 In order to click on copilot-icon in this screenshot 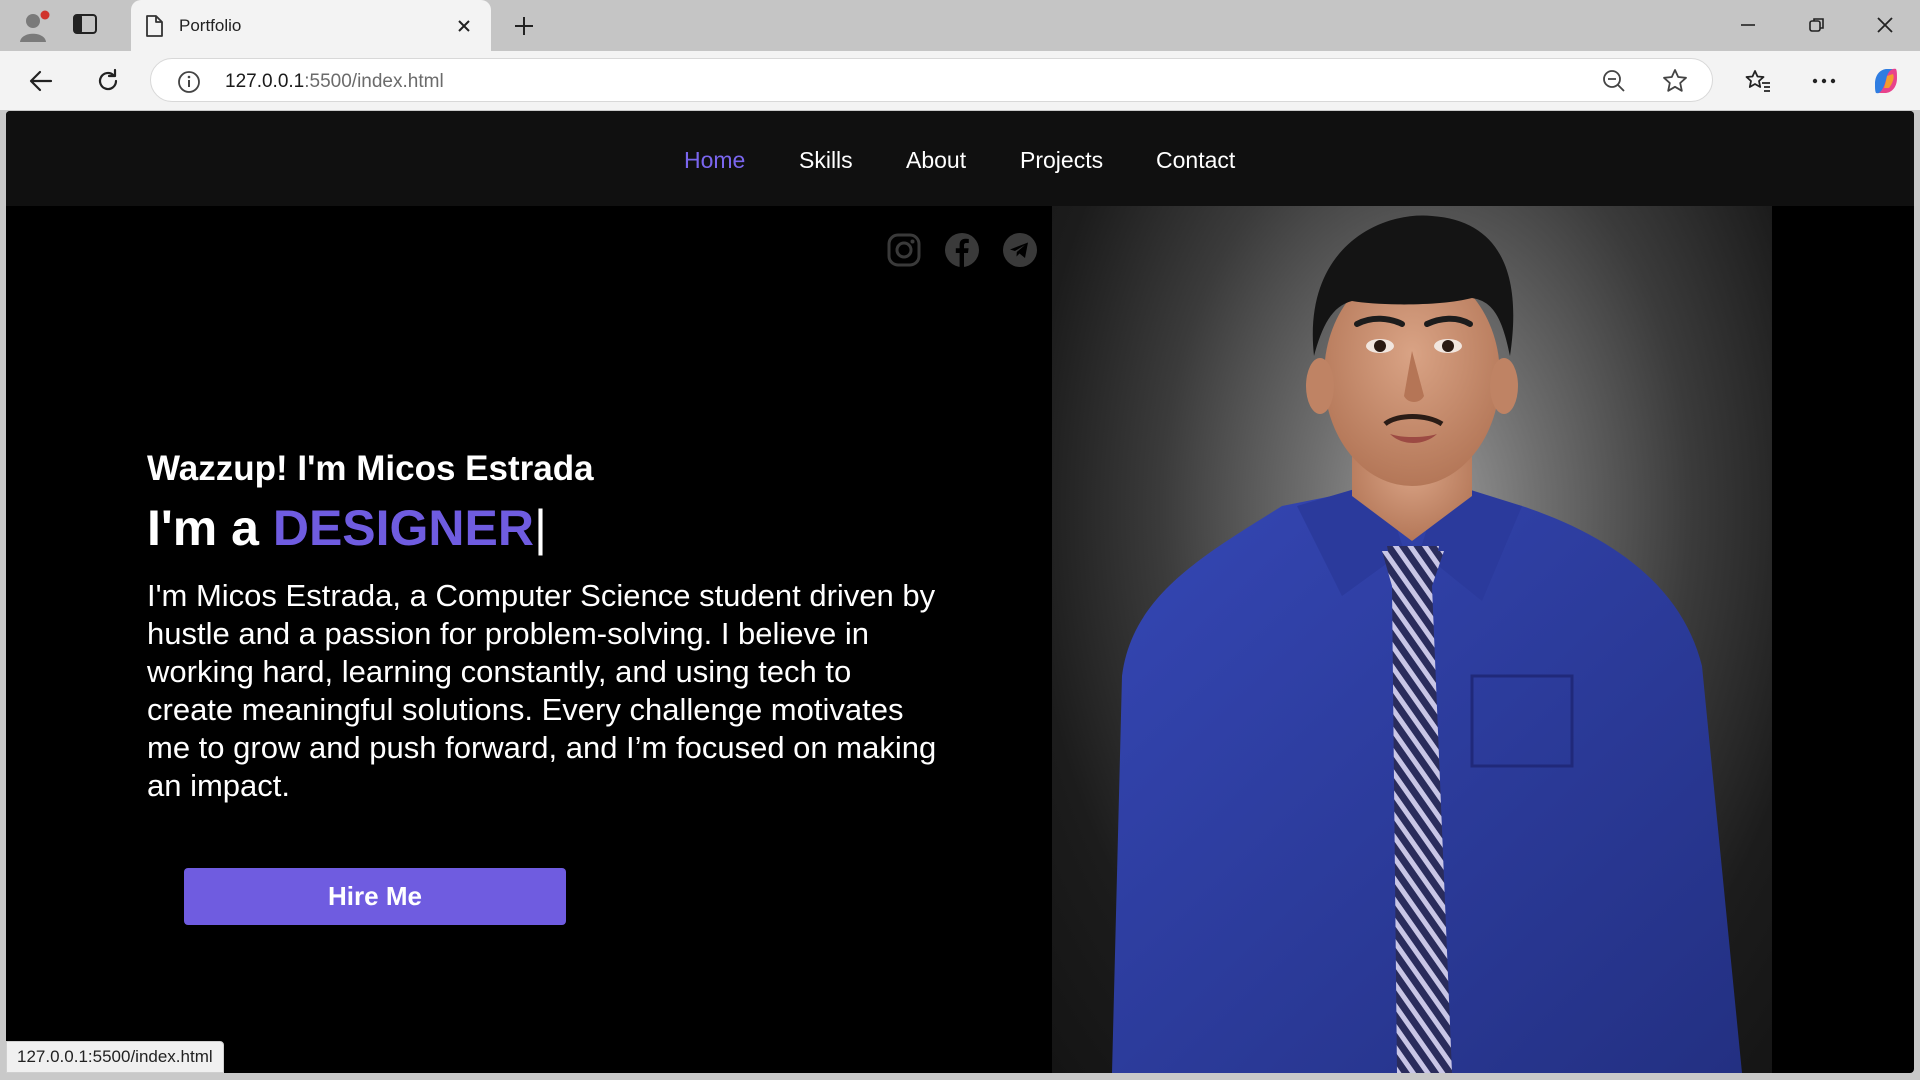, I will do `click(1886, 81)`.